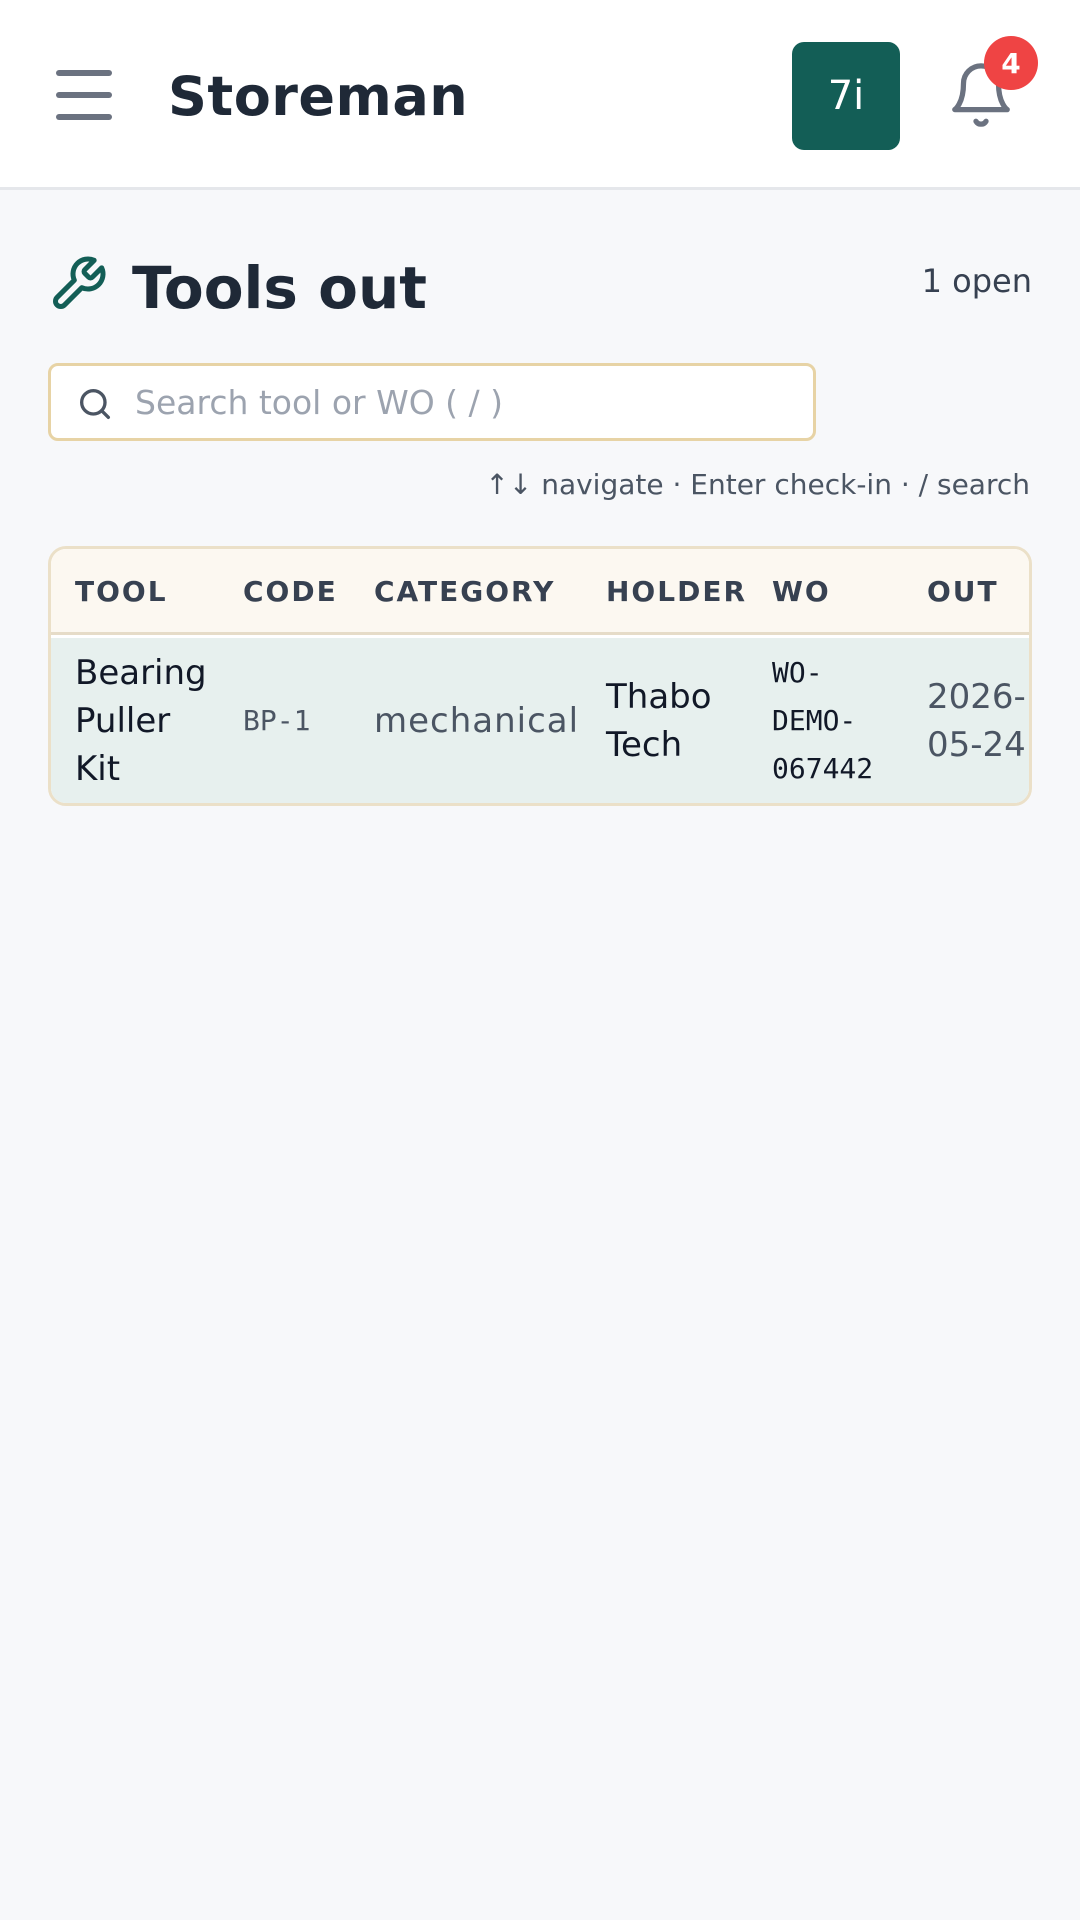 Image resolution: width=1080 pixels, height=1920 pixels. I want to click on wrench-icon, so click(78, 284).